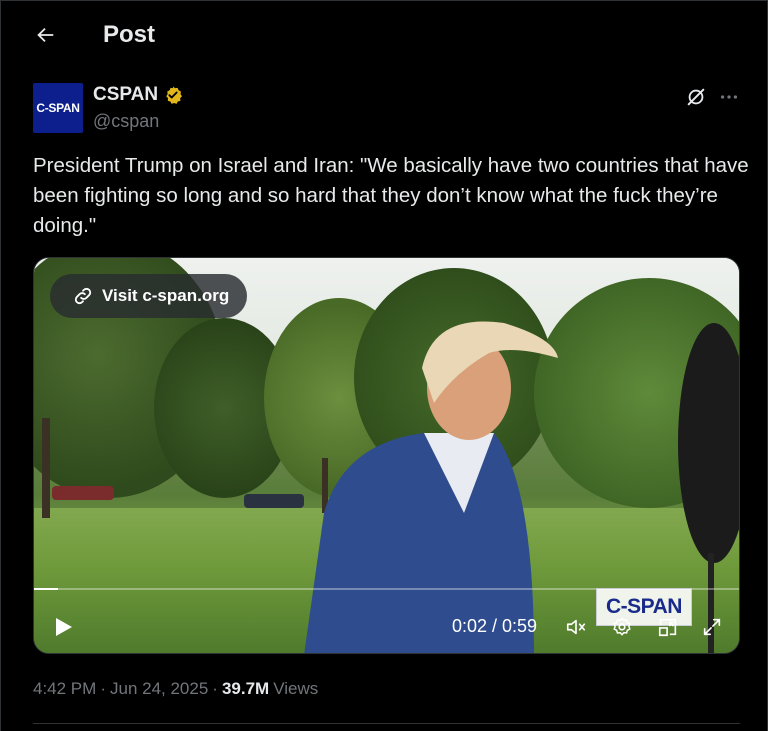  I want to click on views-count: 39.7M, so click(245, 688).